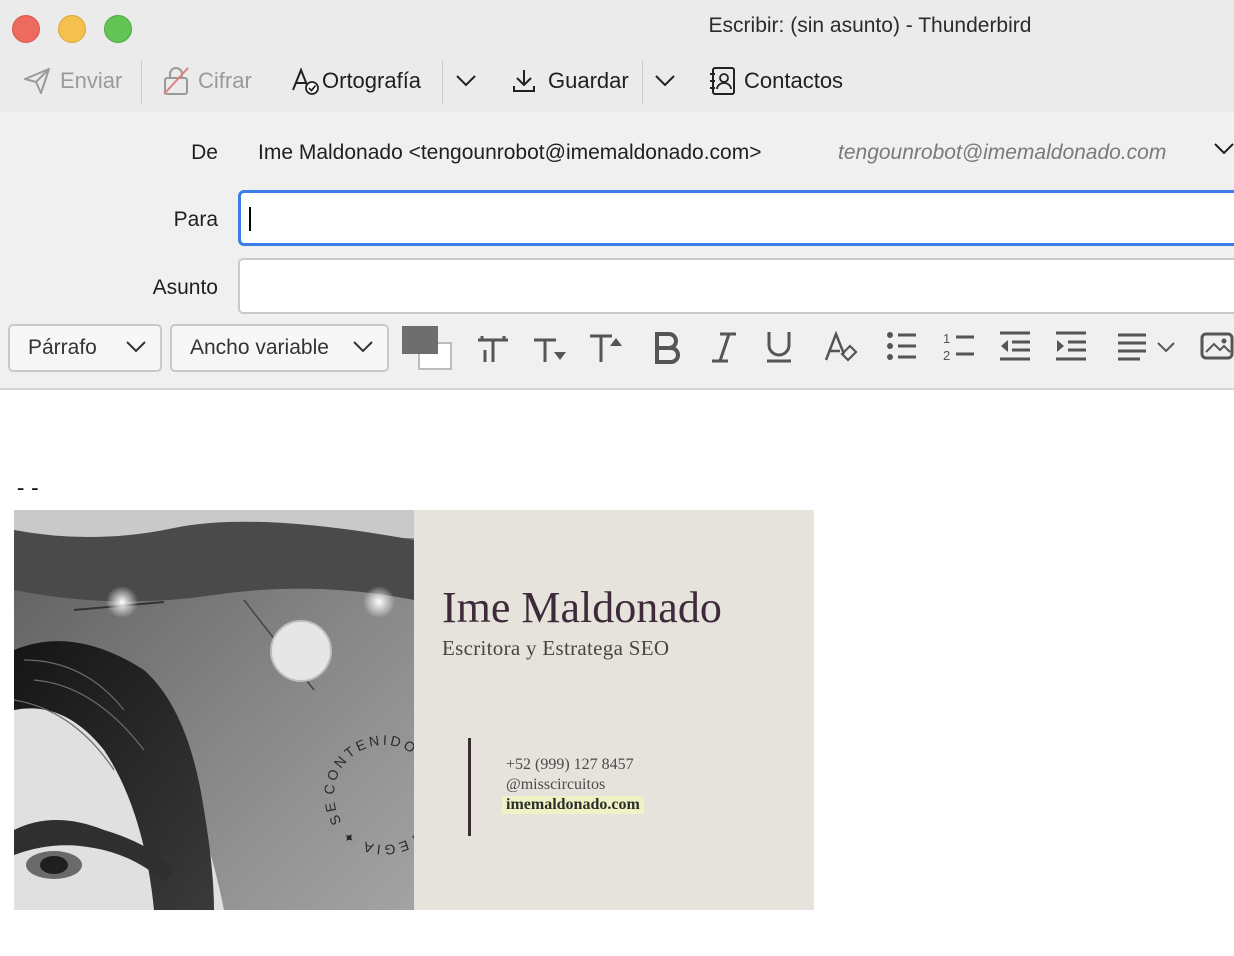  What do you see at coordinates (870, 25) in the screenshot?
I see `window-title: Escribir: (sin asunto) - Thunderbird` at bounding box center [870, 25].